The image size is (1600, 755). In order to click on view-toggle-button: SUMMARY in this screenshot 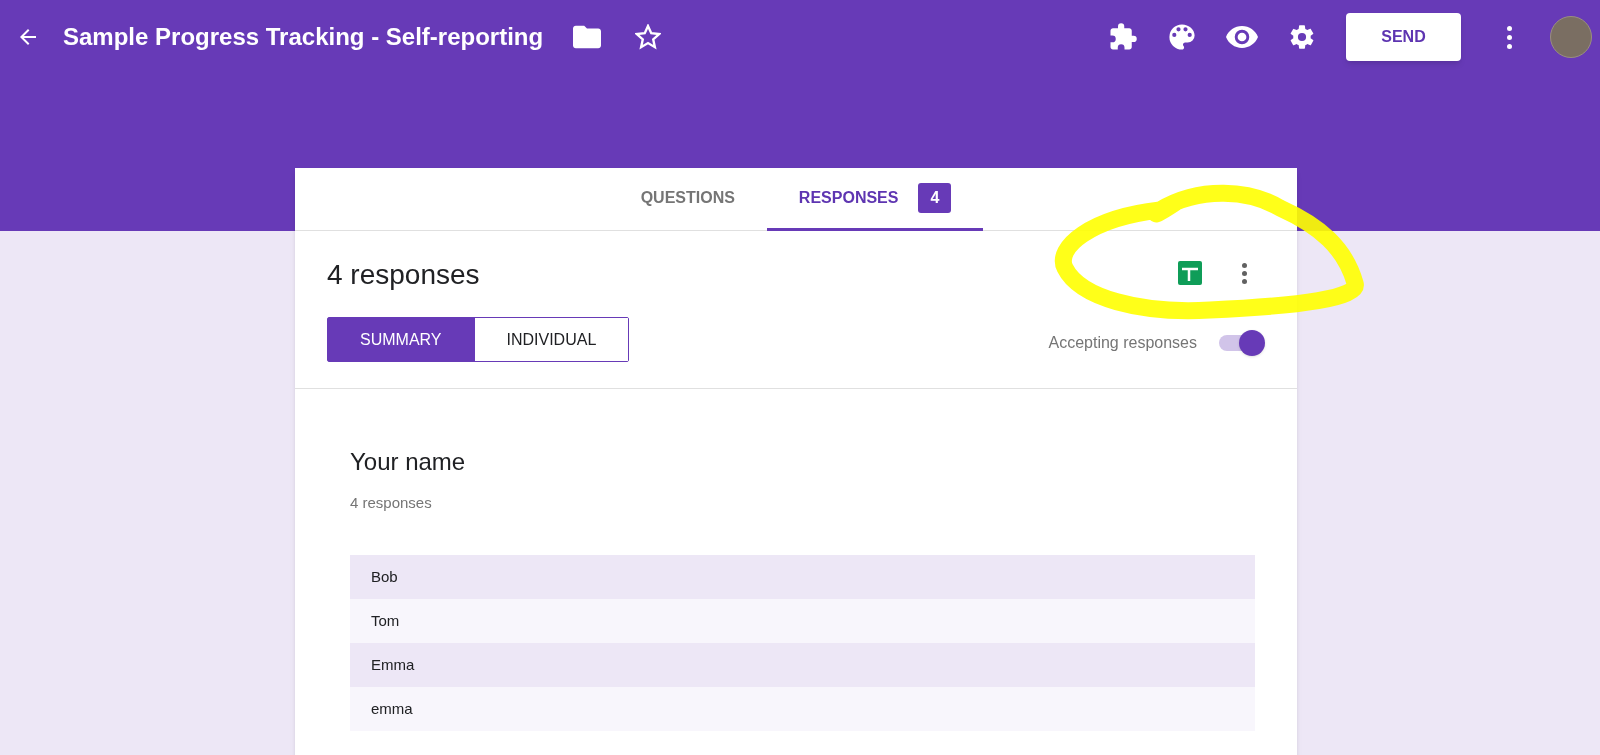, I will do `click(401, 339)`.